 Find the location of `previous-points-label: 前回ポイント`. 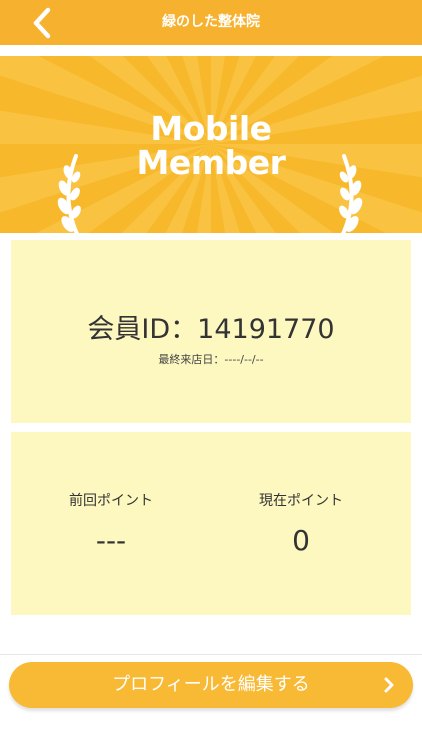

previous-points-label: 前回ポイント is located at coordinates (111, 501).